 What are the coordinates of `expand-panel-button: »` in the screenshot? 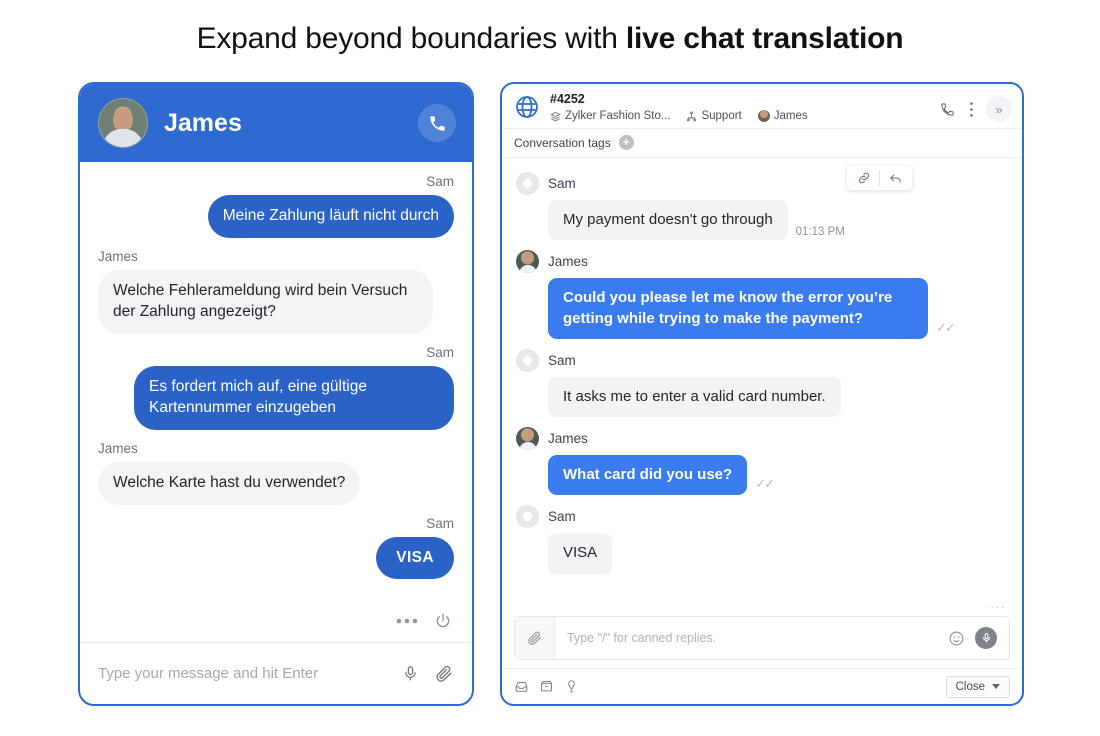 It's located at (999, 109).